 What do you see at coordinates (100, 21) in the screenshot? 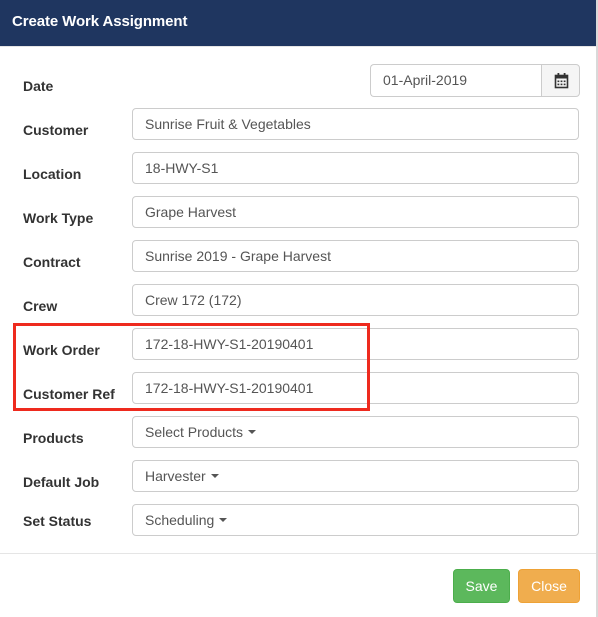
I see `dialog-title: Create Work Assignment` at bounding box center [100, 21].